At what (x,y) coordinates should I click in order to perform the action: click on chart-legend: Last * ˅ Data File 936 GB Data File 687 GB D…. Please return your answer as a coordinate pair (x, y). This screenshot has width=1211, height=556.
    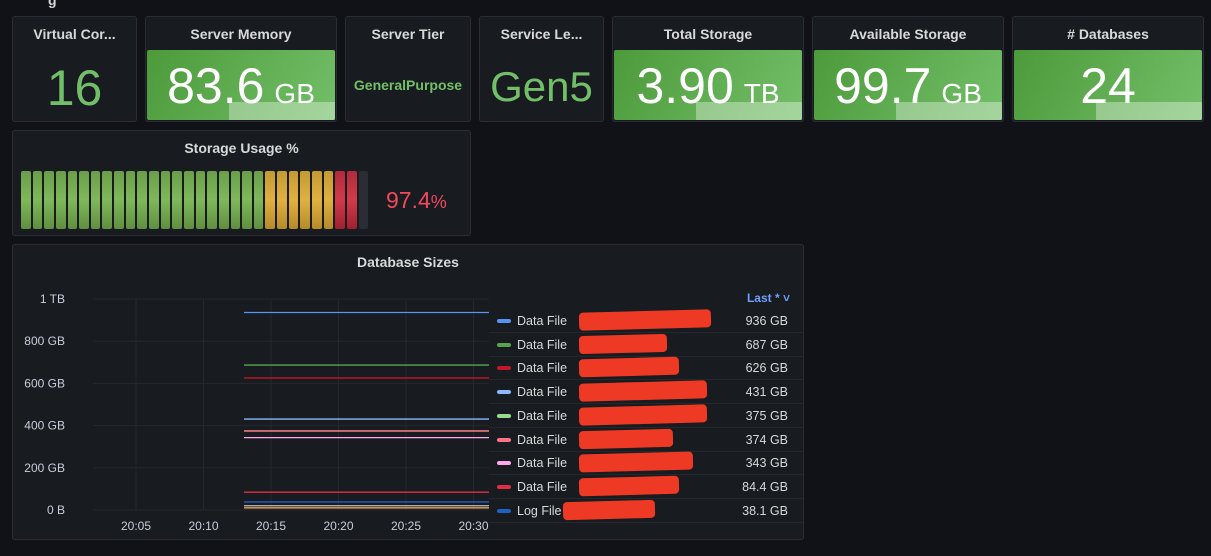
    Looking at the image, I should click on (646, 411).